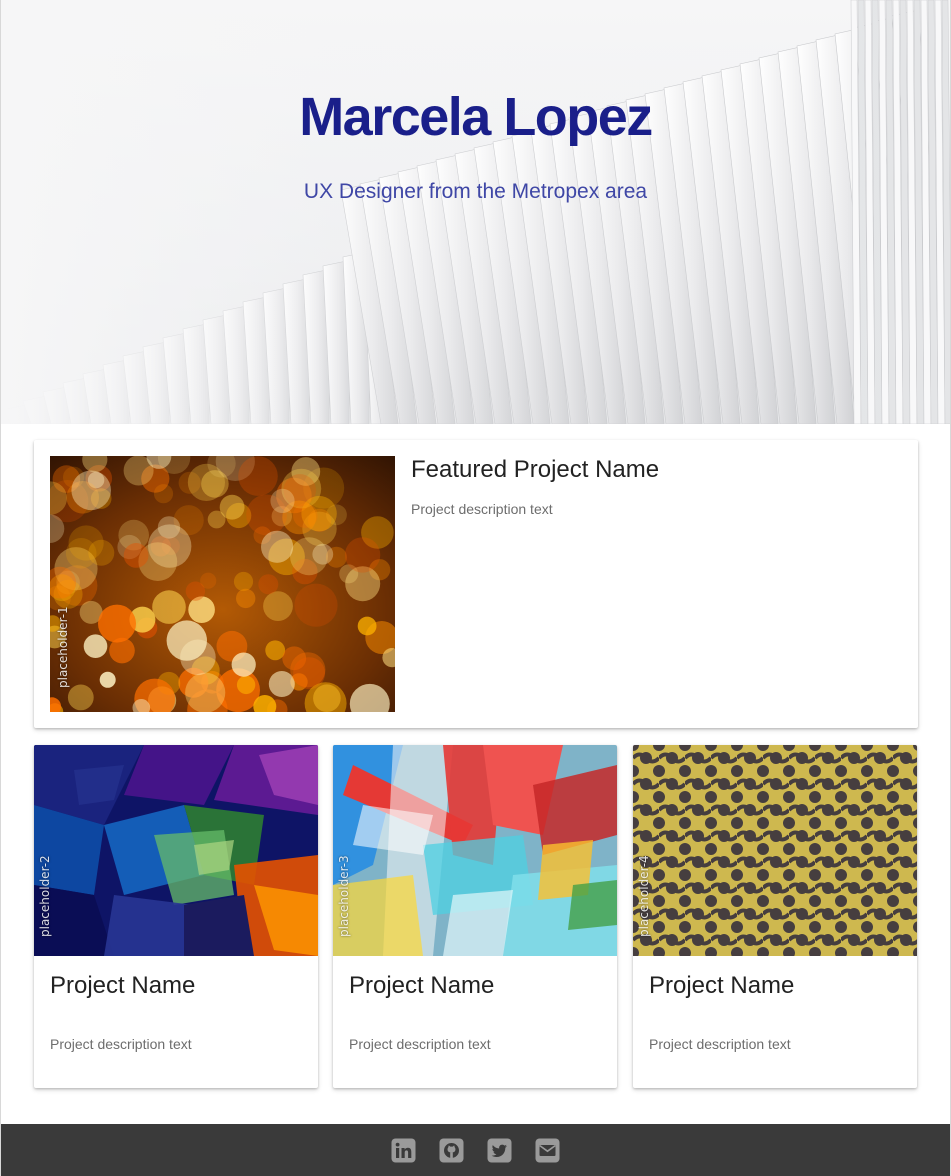 This screenshot has height=1176, width=951. What do you see at coordinates (476, 117) in the screenshot?
I see `hero-title: Marcela Lopez` at bounding box center [476, 117].